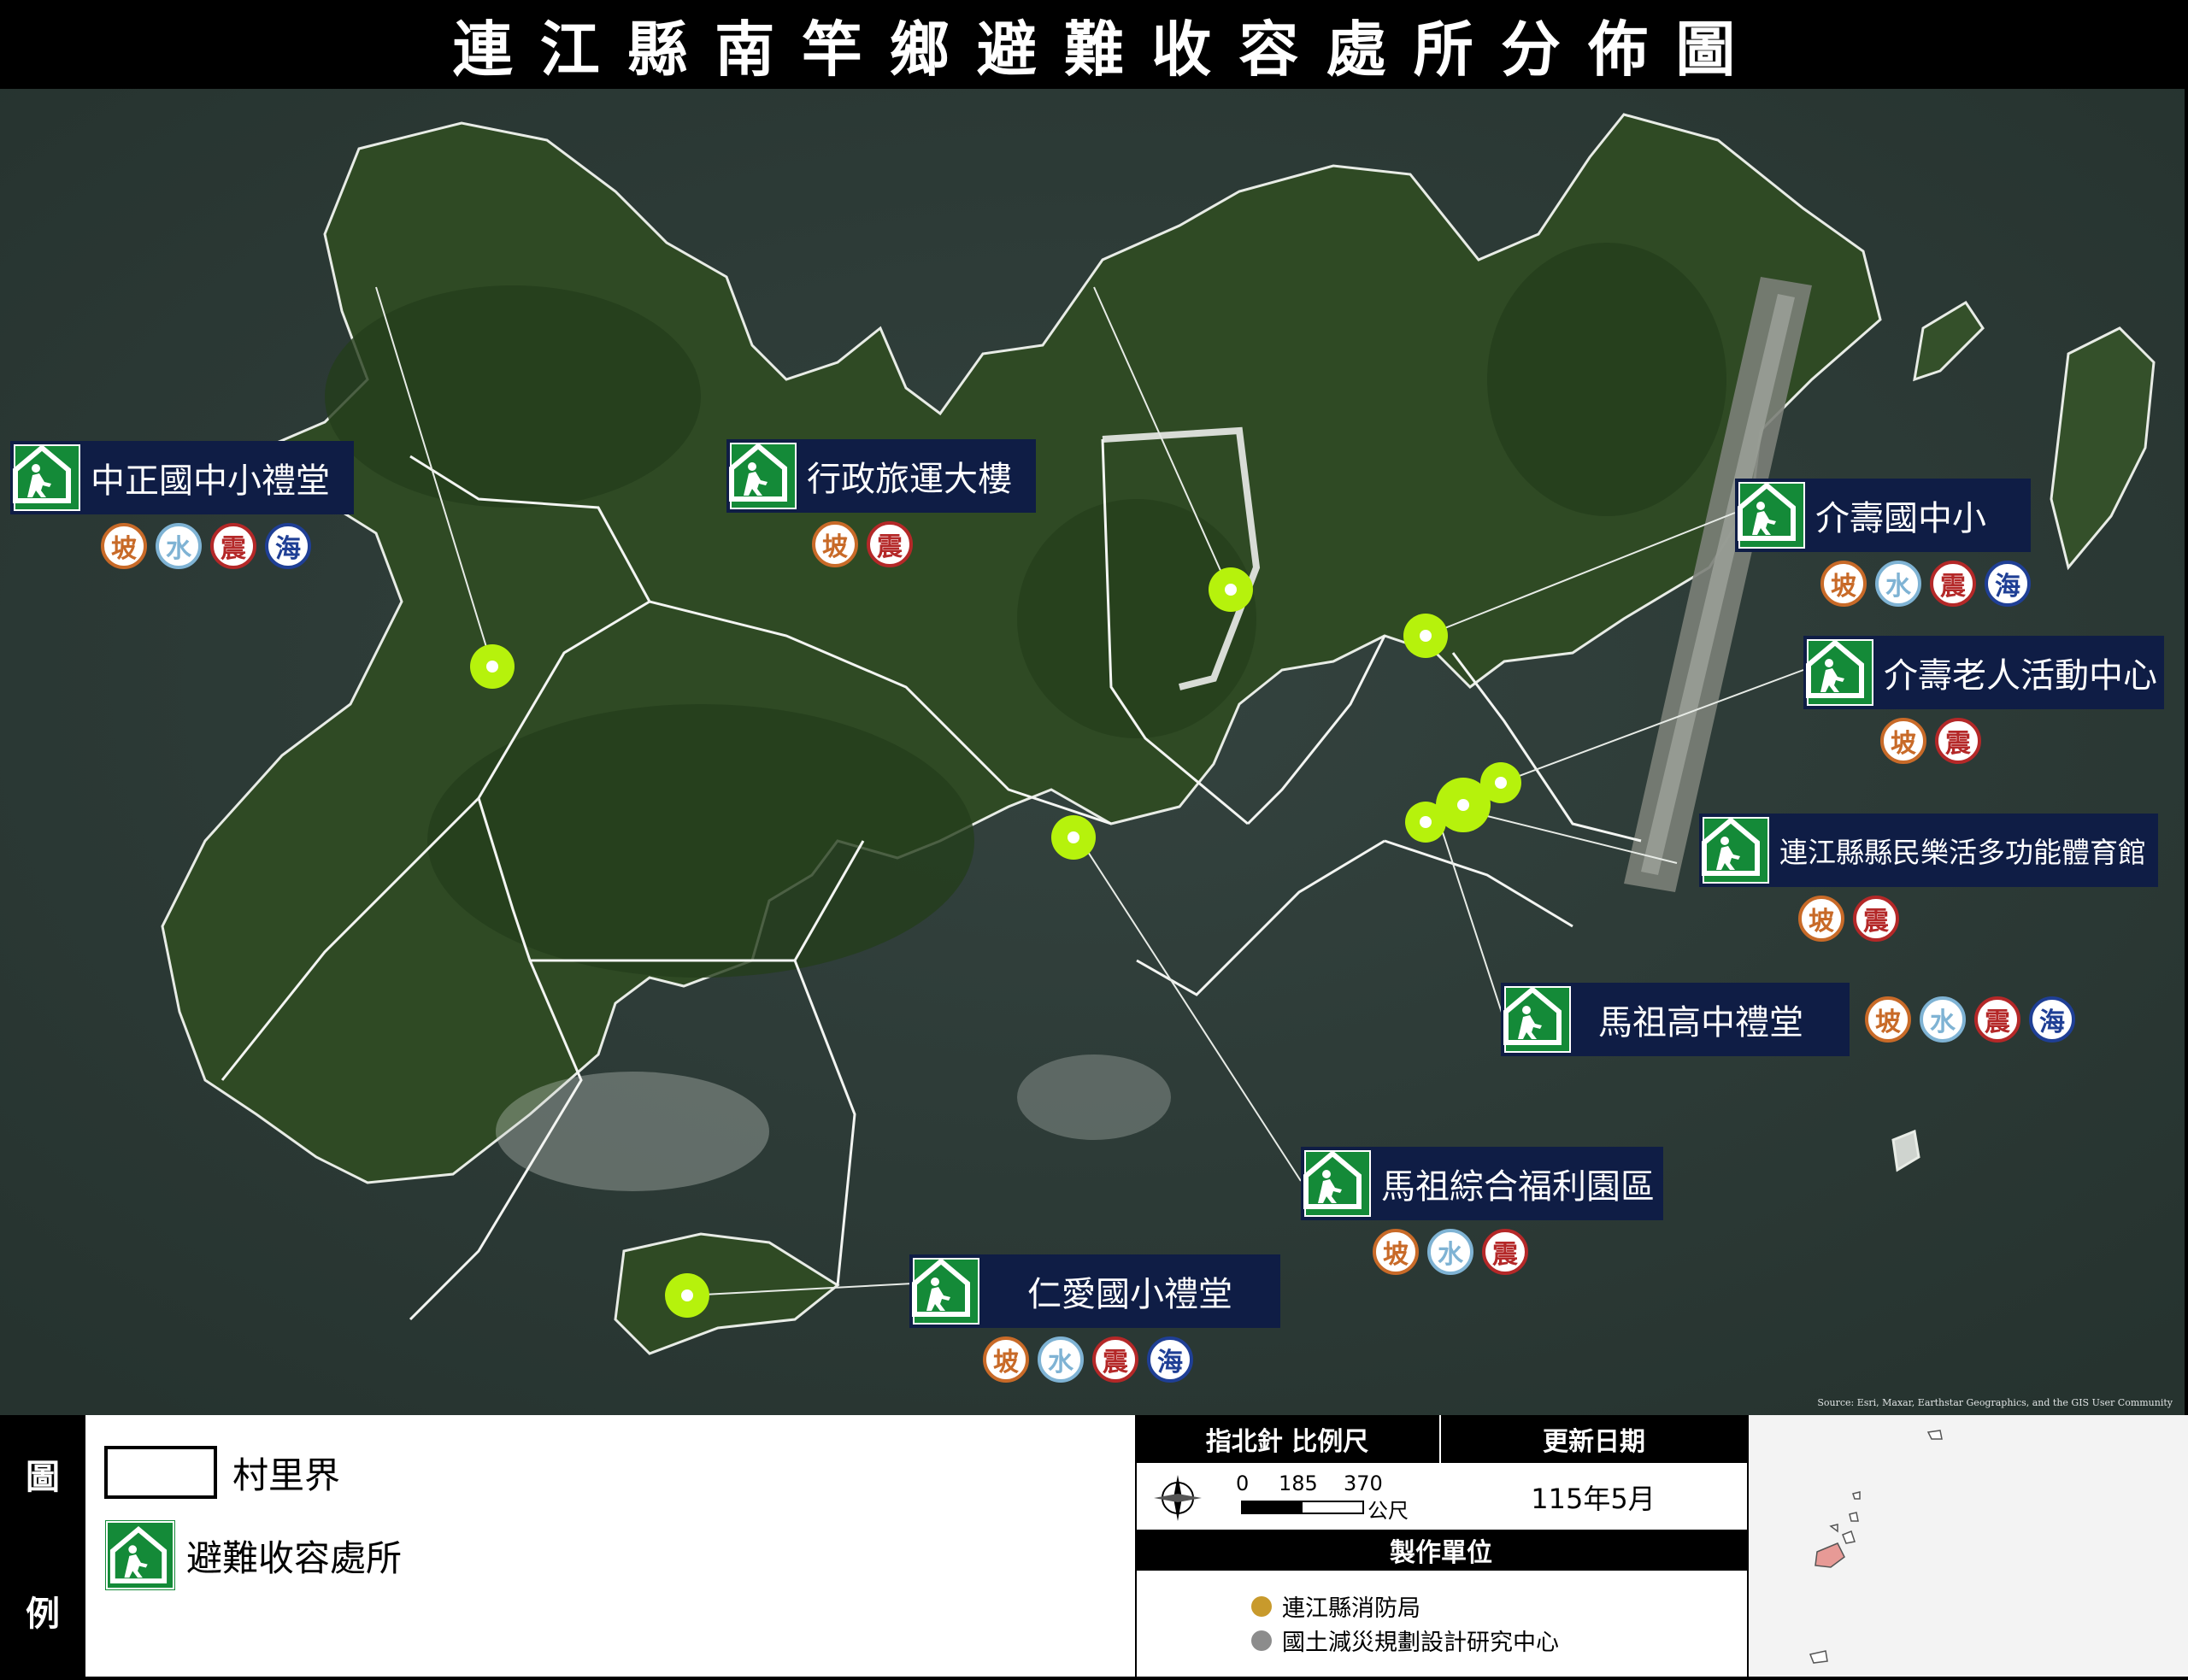  I want to click on shelter-gymnasium: 連江縣縣民樂活多功能體育館 坡 震, so click(1928, 878).